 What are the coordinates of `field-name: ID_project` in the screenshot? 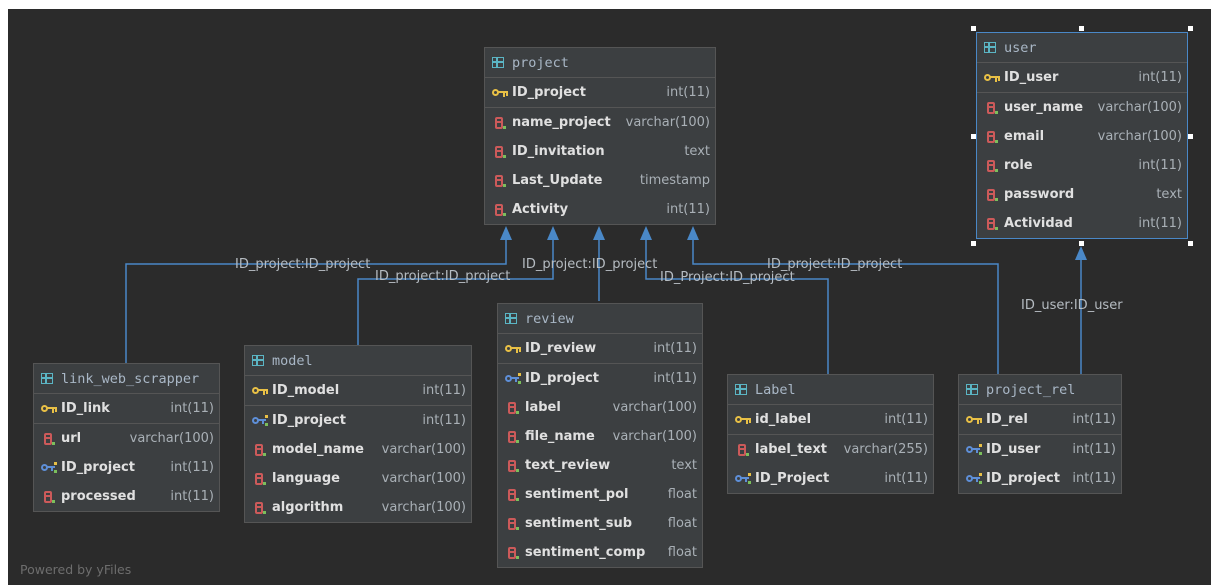 It's located at (549, 92).